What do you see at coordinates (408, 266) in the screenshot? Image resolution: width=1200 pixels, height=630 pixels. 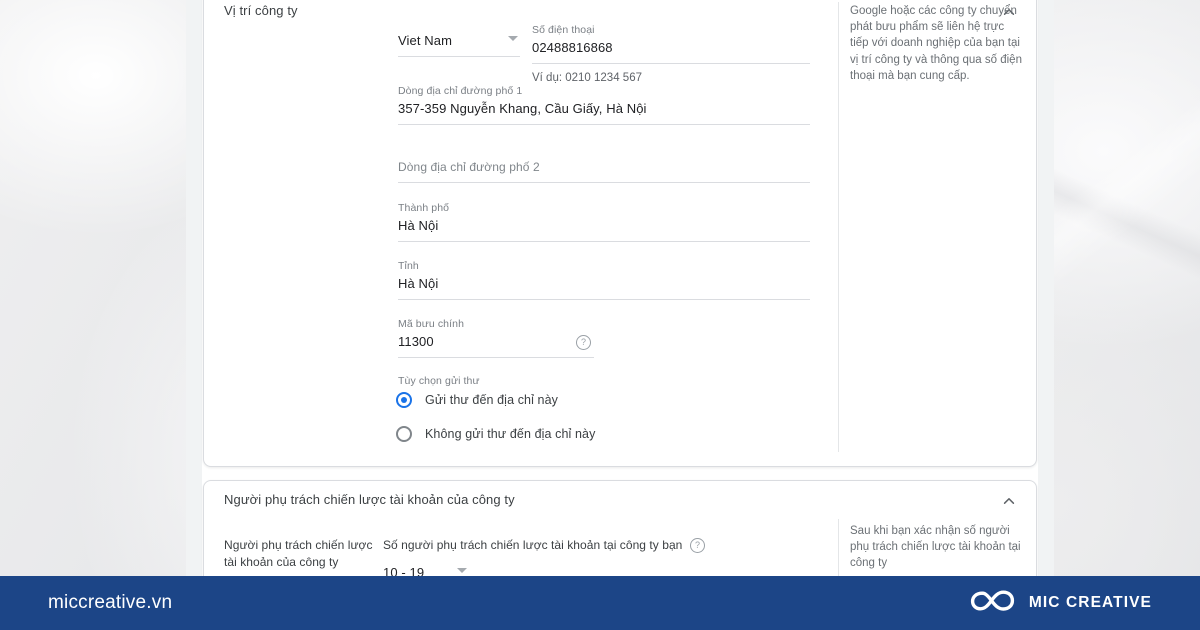 I see `province-field-label: Tỉnh` at bounding box center [408, 266].